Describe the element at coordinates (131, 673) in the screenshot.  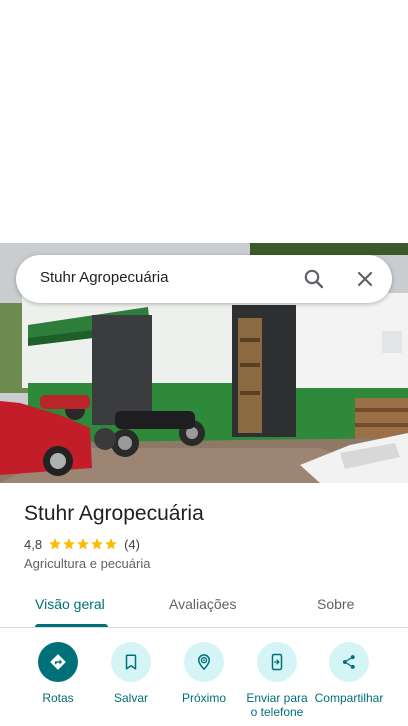
I see `save-button: Salvar` at that location.